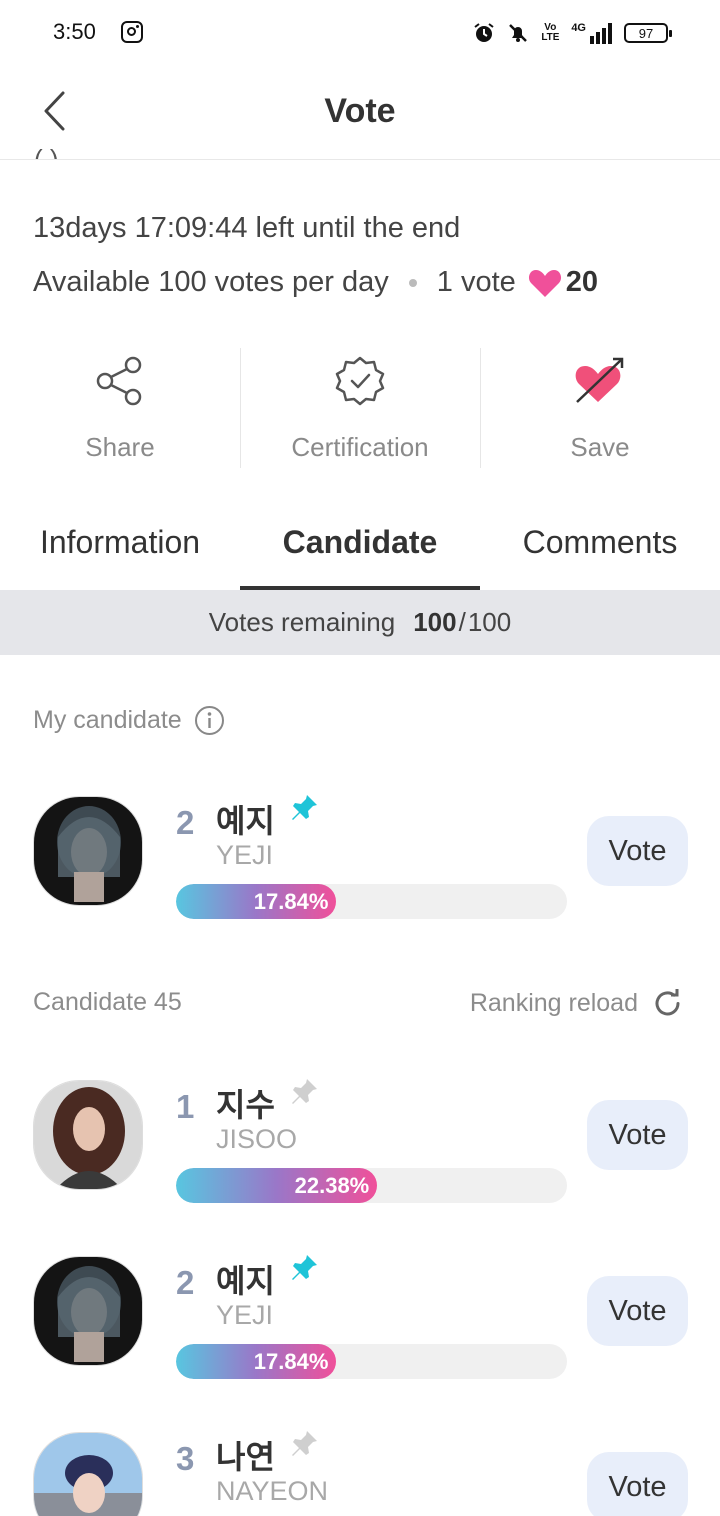 This screenshot has width=720, height=1516. I want to click on tab-candidate: Candidate, so click(360, 550).